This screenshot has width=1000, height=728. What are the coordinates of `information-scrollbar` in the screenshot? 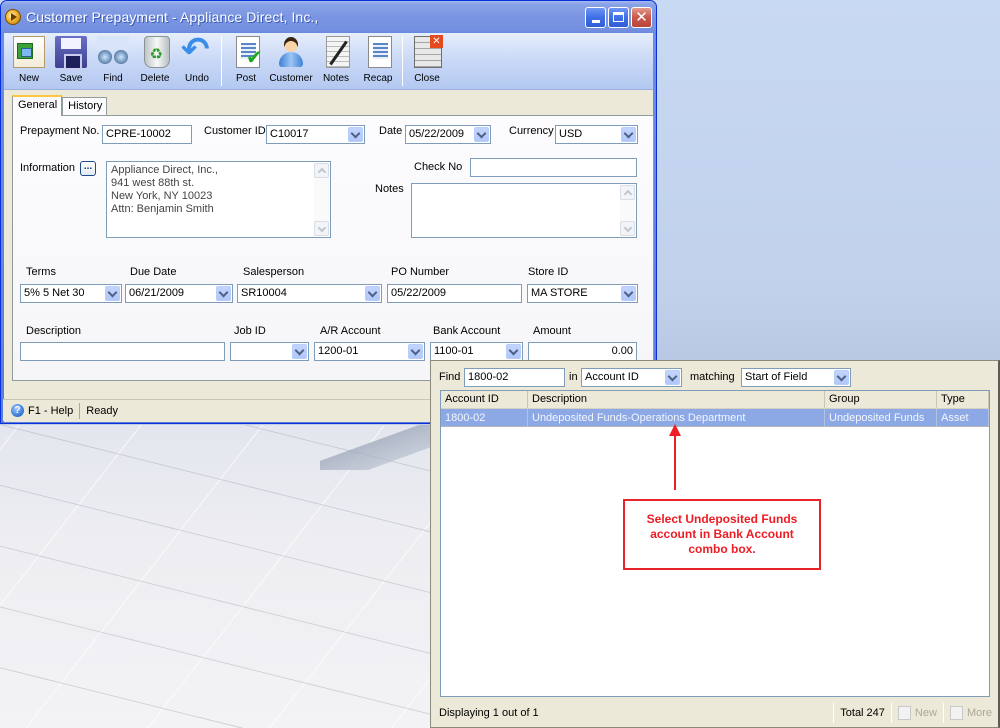 It's located at (321, 199).